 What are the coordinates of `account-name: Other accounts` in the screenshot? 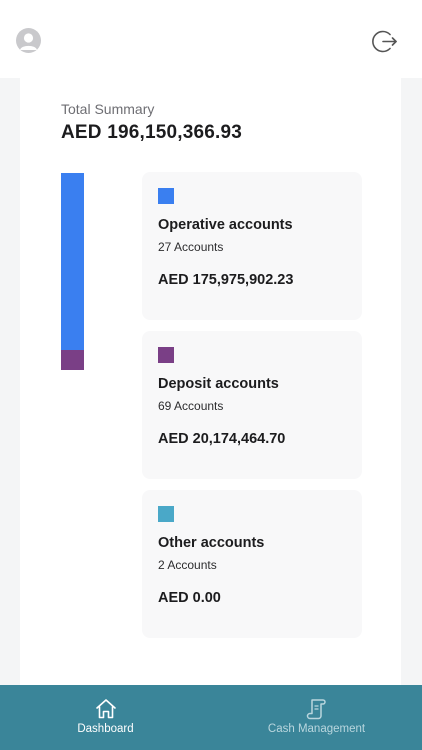 It's located at (211, 543).